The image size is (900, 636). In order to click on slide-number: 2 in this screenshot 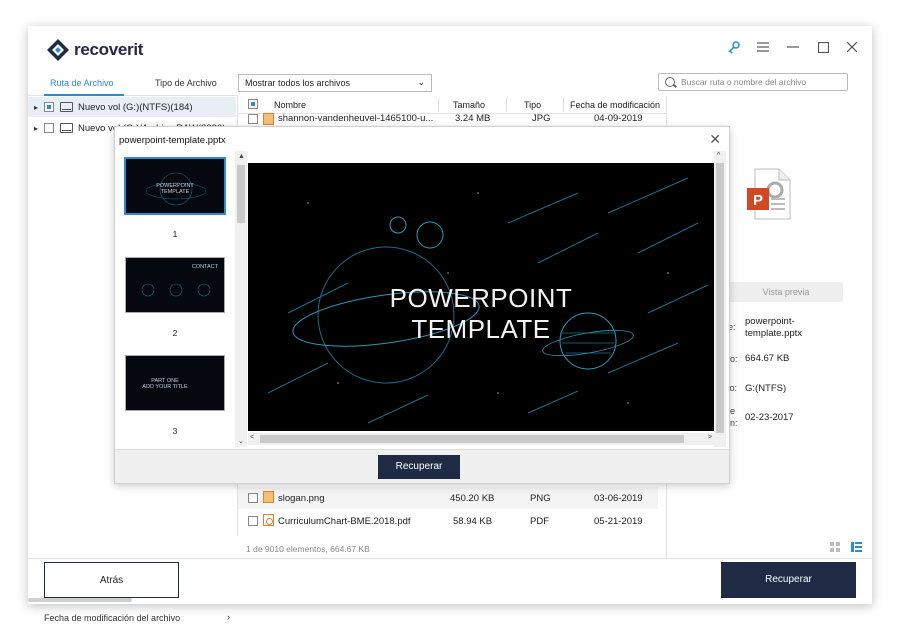, I will do `click(175, 333)`.